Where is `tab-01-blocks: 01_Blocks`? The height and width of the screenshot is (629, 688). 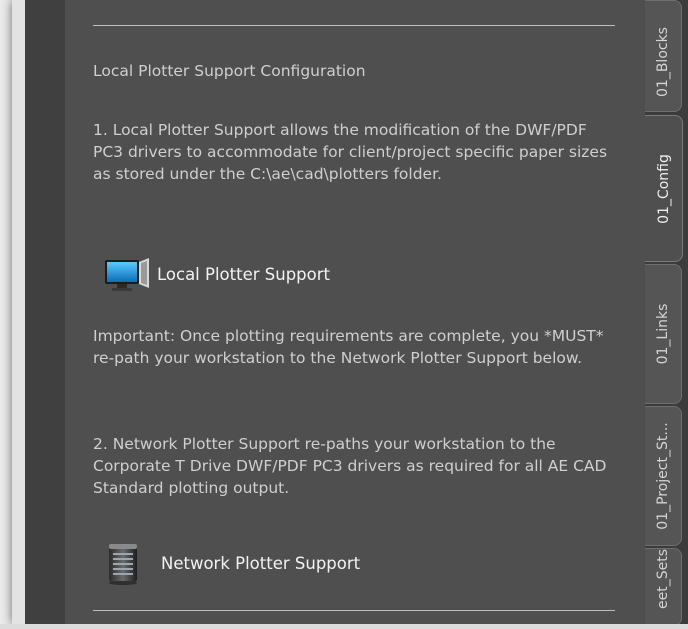
tab-01-blocks: 01_Blocks is located at coordinates (663, 56).